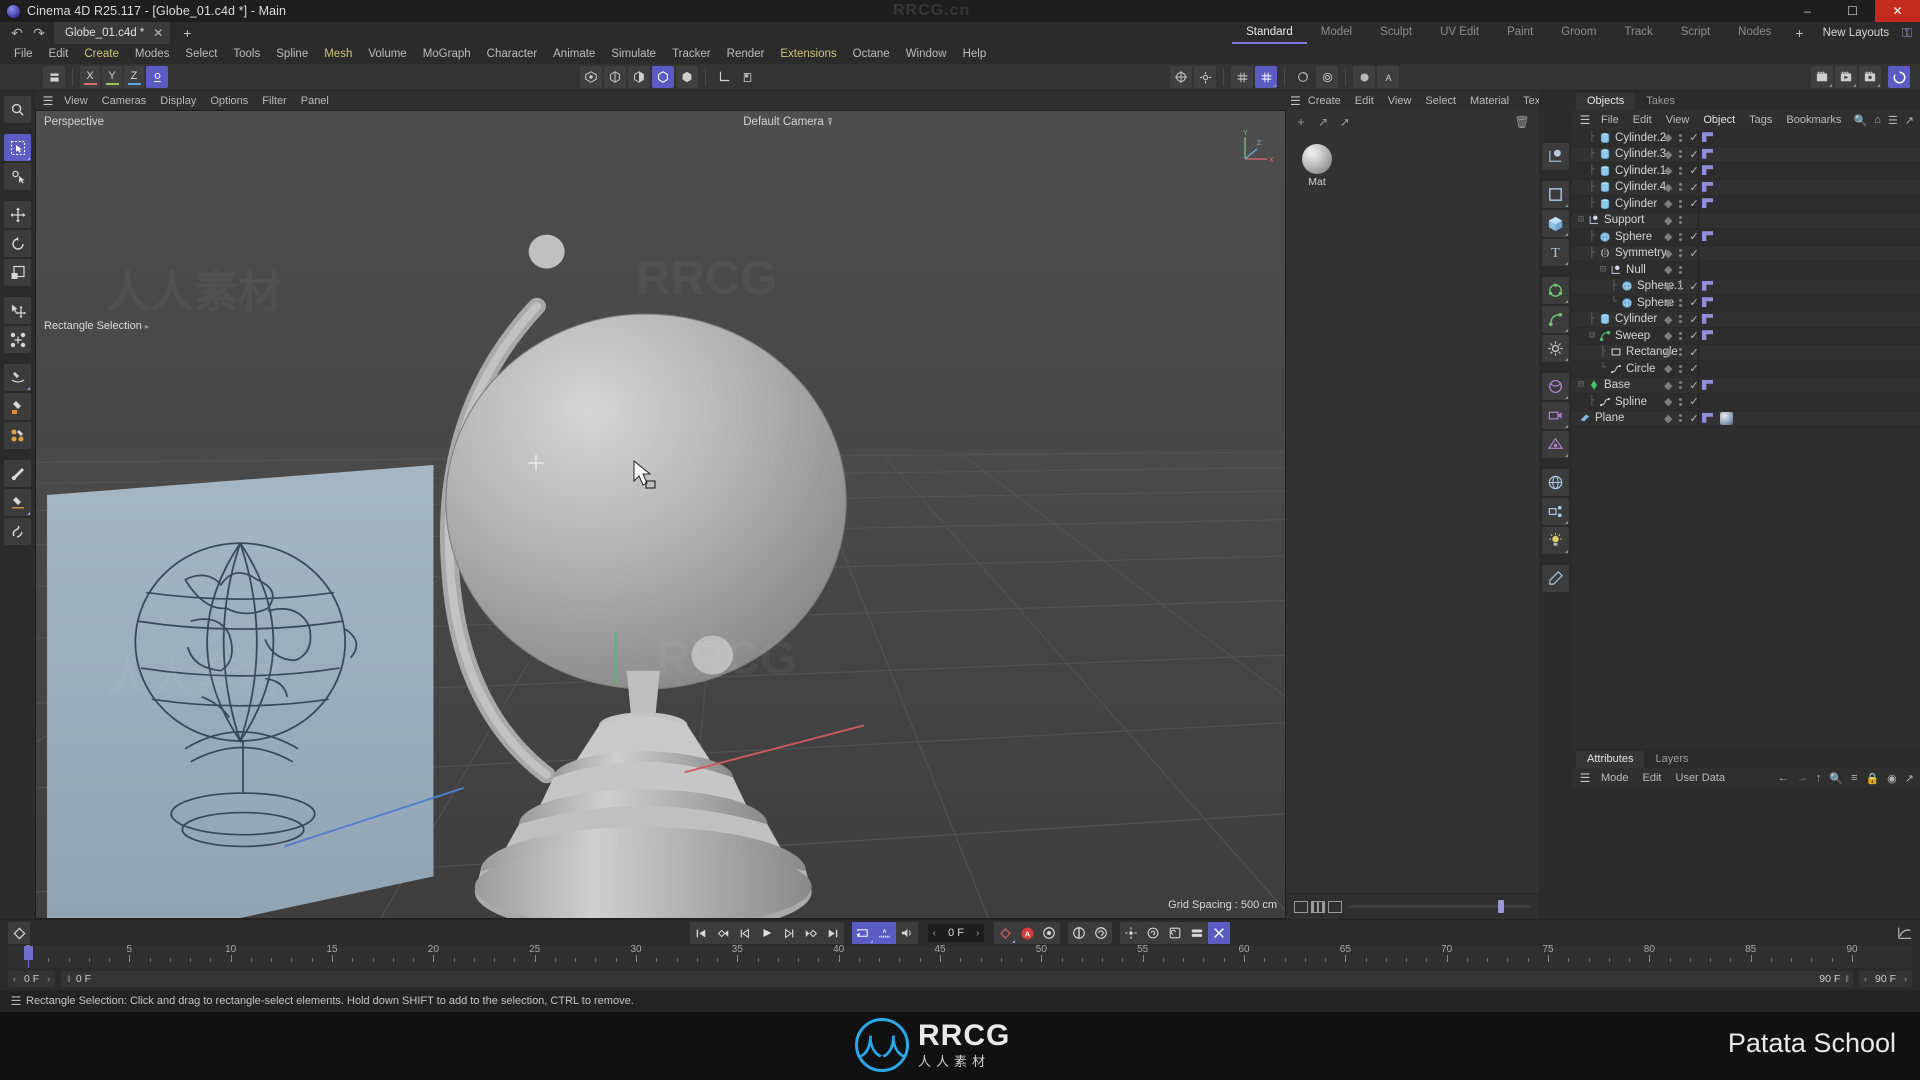  I want to click on move-tool-icon, so click(17, 214).